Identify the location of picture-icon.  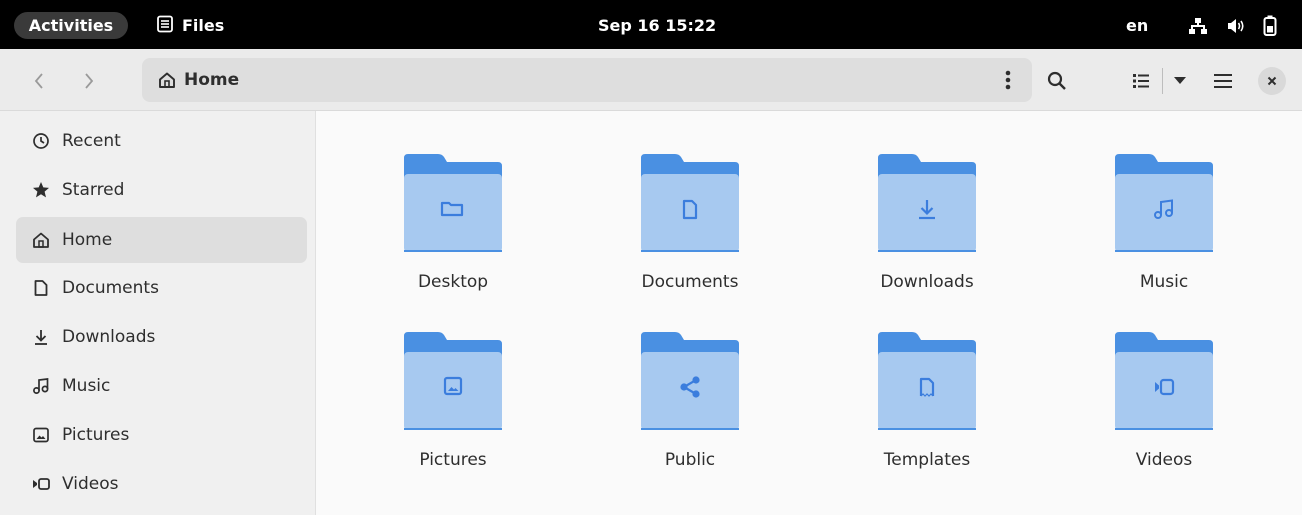
(41, 435).